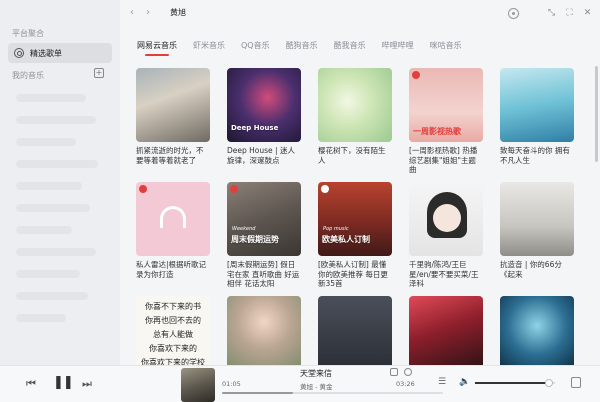 The height and width of the screenshot is (402, 600). I want to click on poem-line: 你喜欢下来的学校, so click(173, 361).